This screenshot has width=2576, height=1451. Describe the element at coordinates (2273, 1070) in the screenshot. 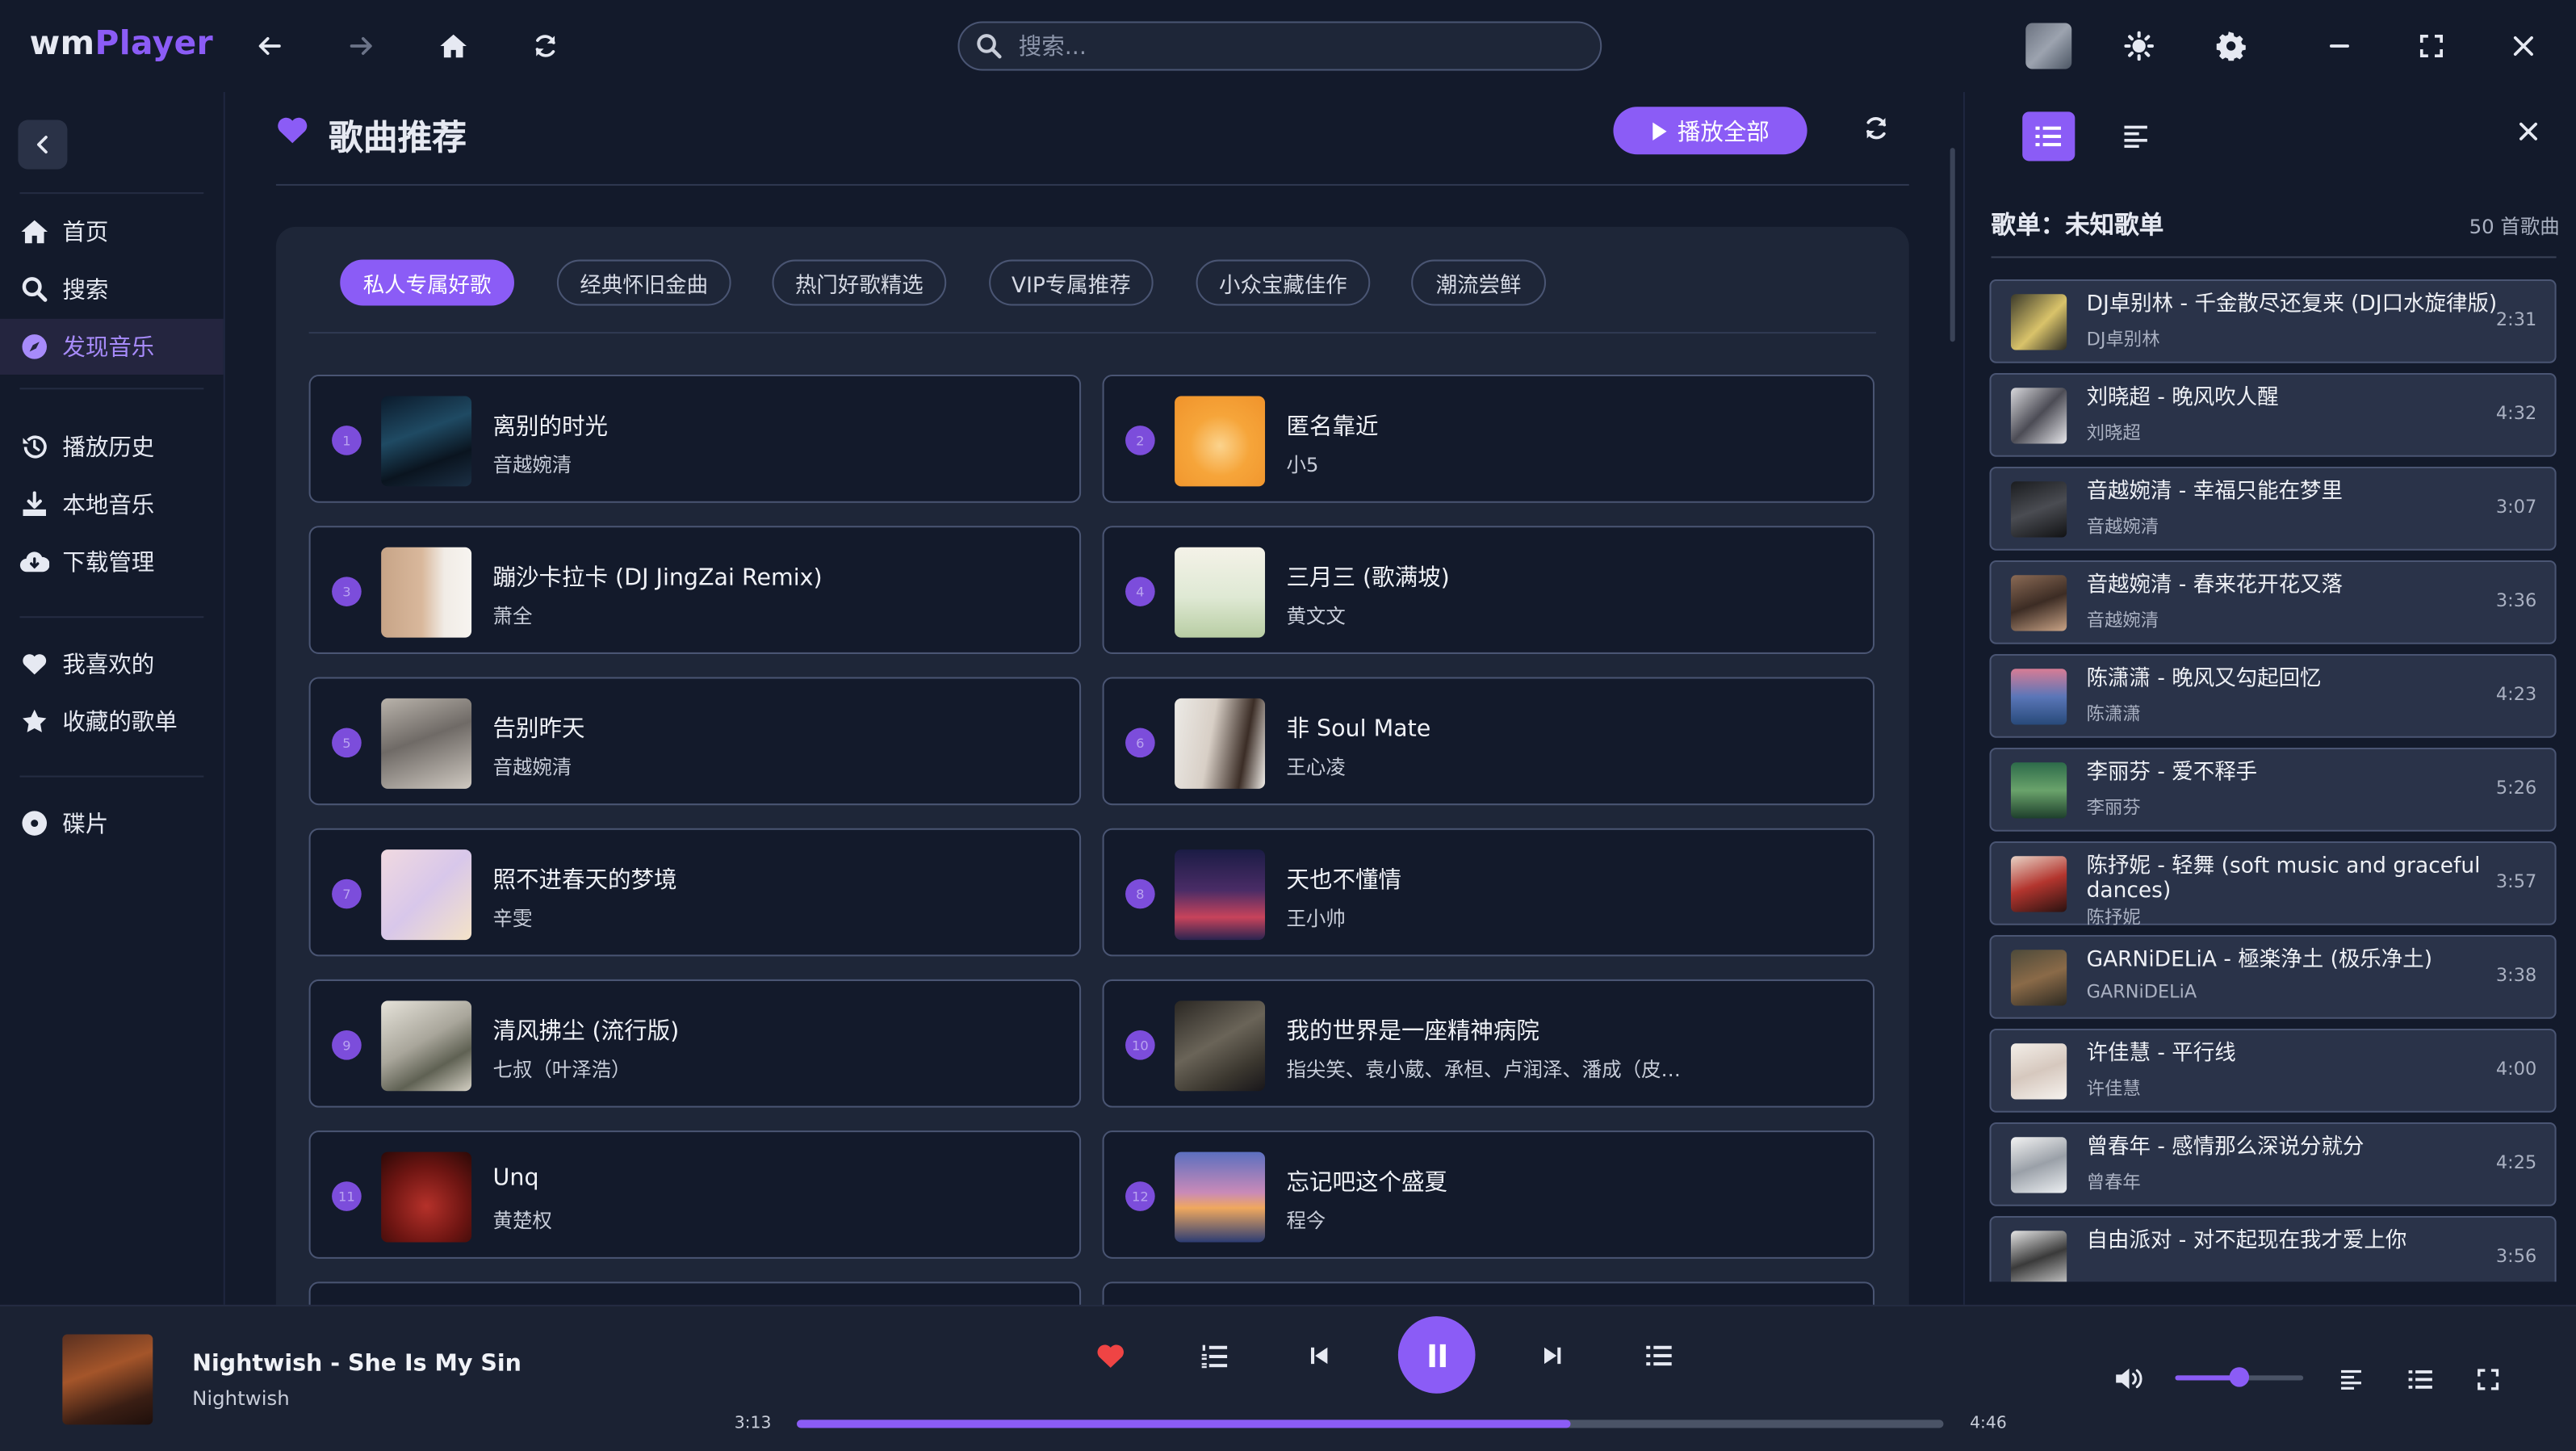

I see `queue-item: 许佳慧 - 平行线 许佳慧 4:00` at that location.